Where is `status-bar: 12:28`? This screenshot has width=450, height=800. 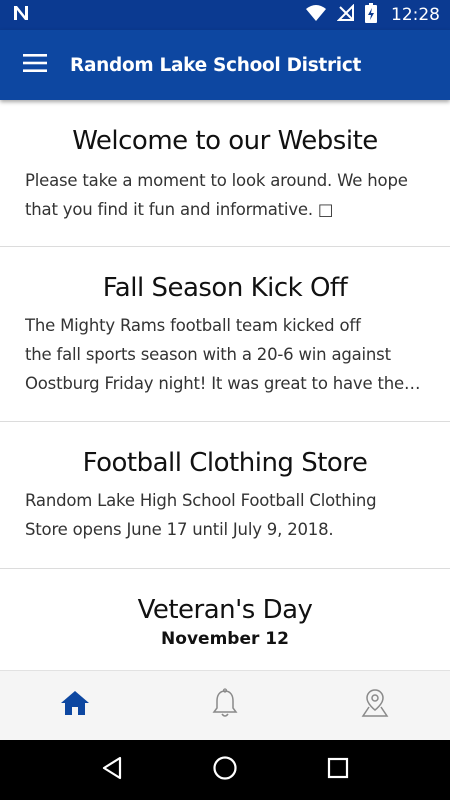 status-bar: 12:28 is located at coordinates (225, 15).